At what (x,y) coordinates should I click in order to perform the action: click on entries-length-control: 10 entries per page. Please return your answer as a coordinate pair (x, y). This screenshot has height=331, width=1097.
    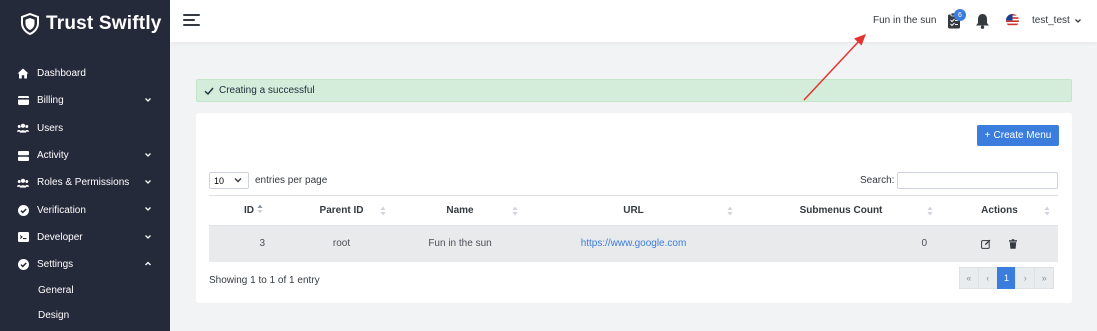
    Looking at the image, I should click on (268, 180).